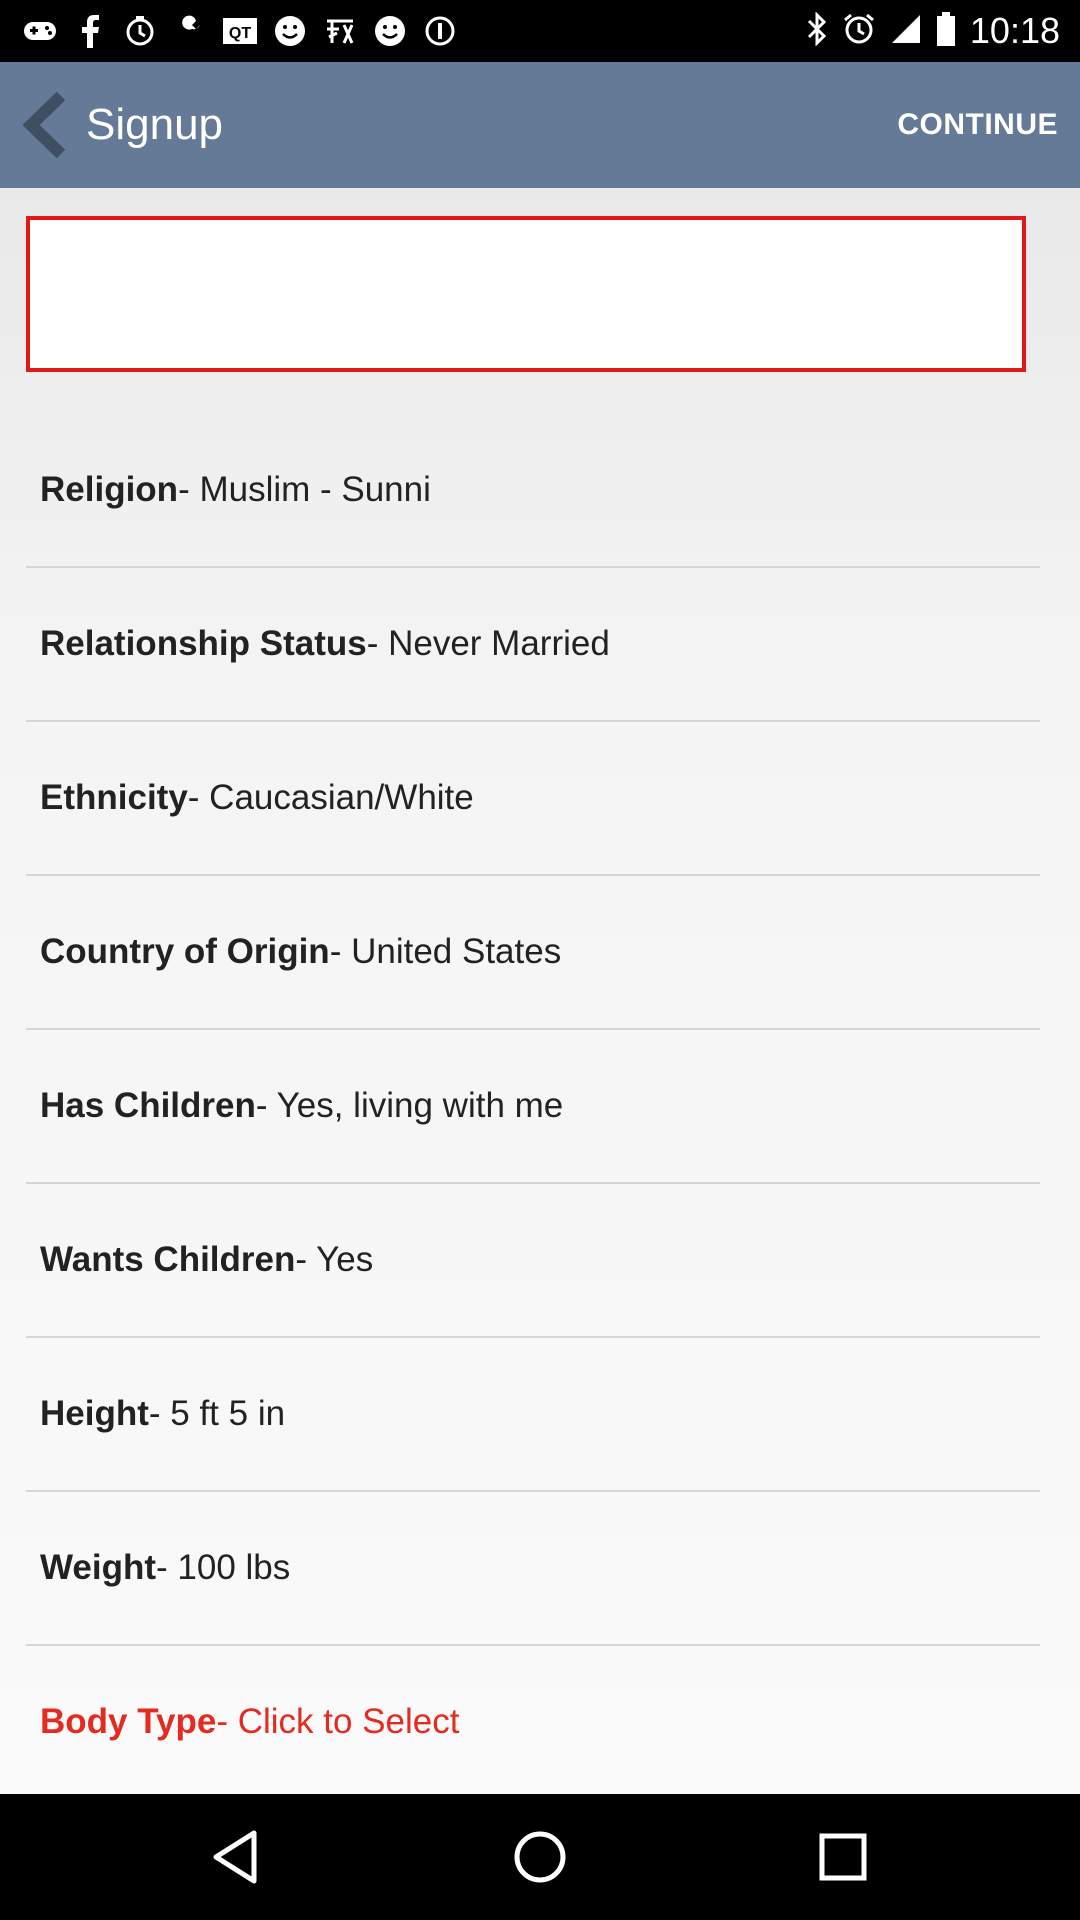 Image resolution: width=1080 pixels, height=1920 pixels. Describe the element at coordinates (98, 1567) in the screenshot. I see `row-label: Weight` at that location.